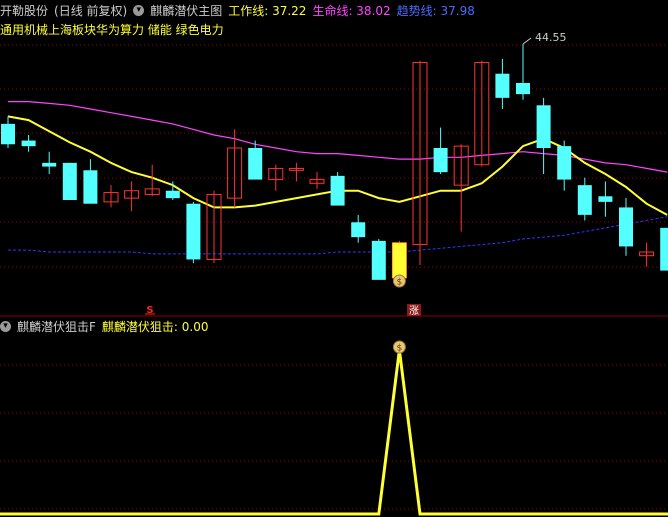  What do you see at coordinates (551, 37) in the screenshot?
I see `peak-label: 44.55` at bounding box center [551, 37].